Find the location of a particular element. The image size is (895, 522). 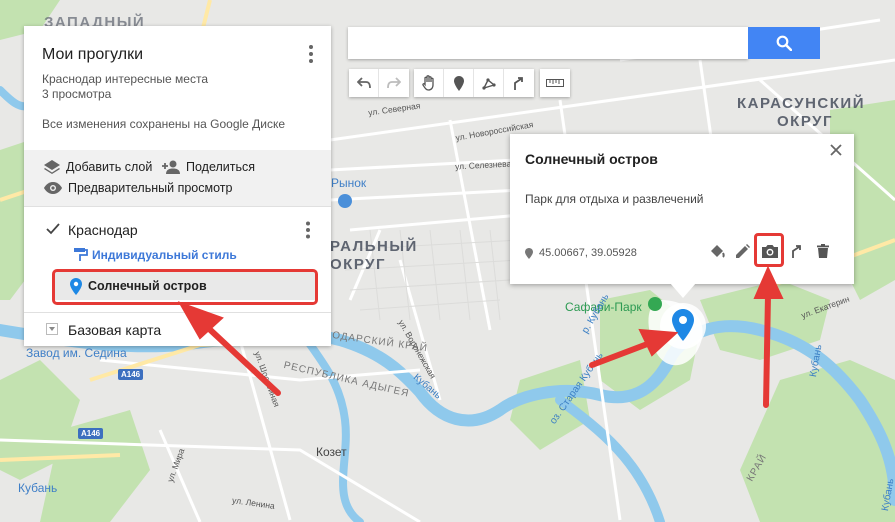

layer-style-label: Индивидуальный стиль is located at coordinates (164, 255).